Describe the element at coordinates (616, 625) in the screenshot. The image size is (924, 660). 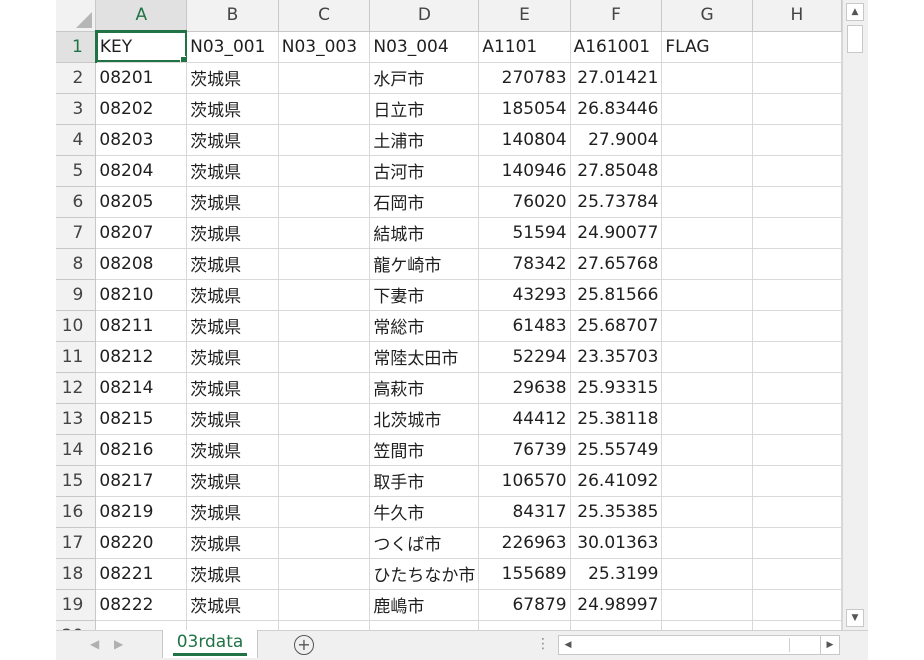
I see `cell-f20` at that location.